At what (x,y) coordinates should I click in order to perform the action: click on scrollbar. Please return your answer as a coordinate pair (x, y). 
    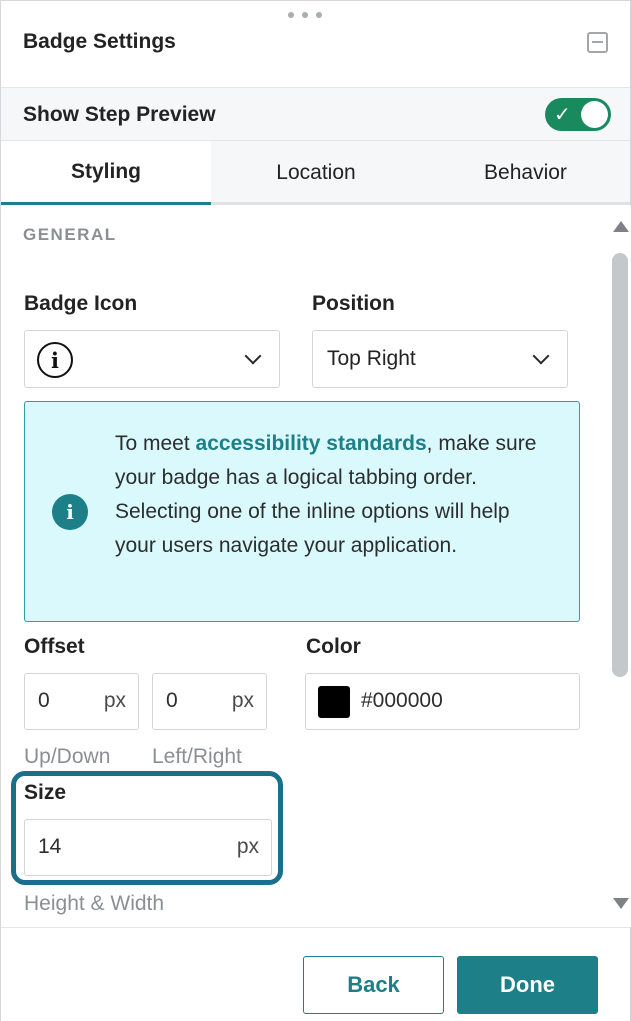
    Looking at the image, I should click on (619, 566).